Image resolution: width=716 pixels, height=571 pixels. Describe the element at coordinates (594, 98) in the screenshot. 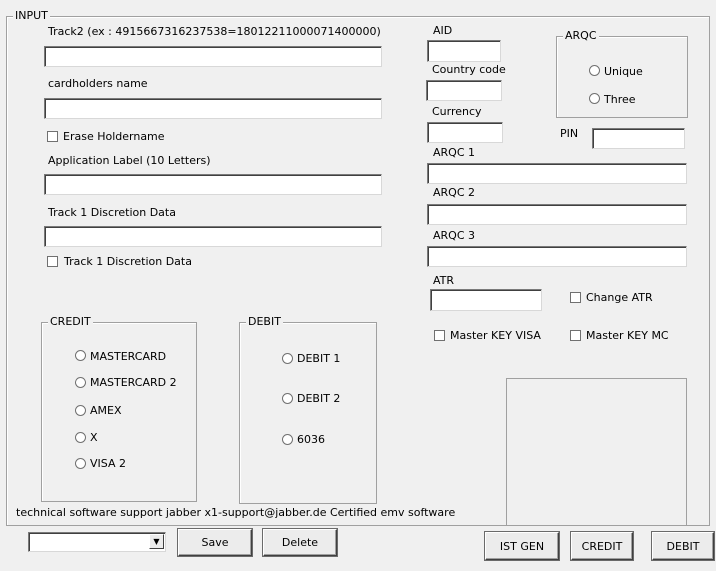

I see `arqc-three-radio` at that location.